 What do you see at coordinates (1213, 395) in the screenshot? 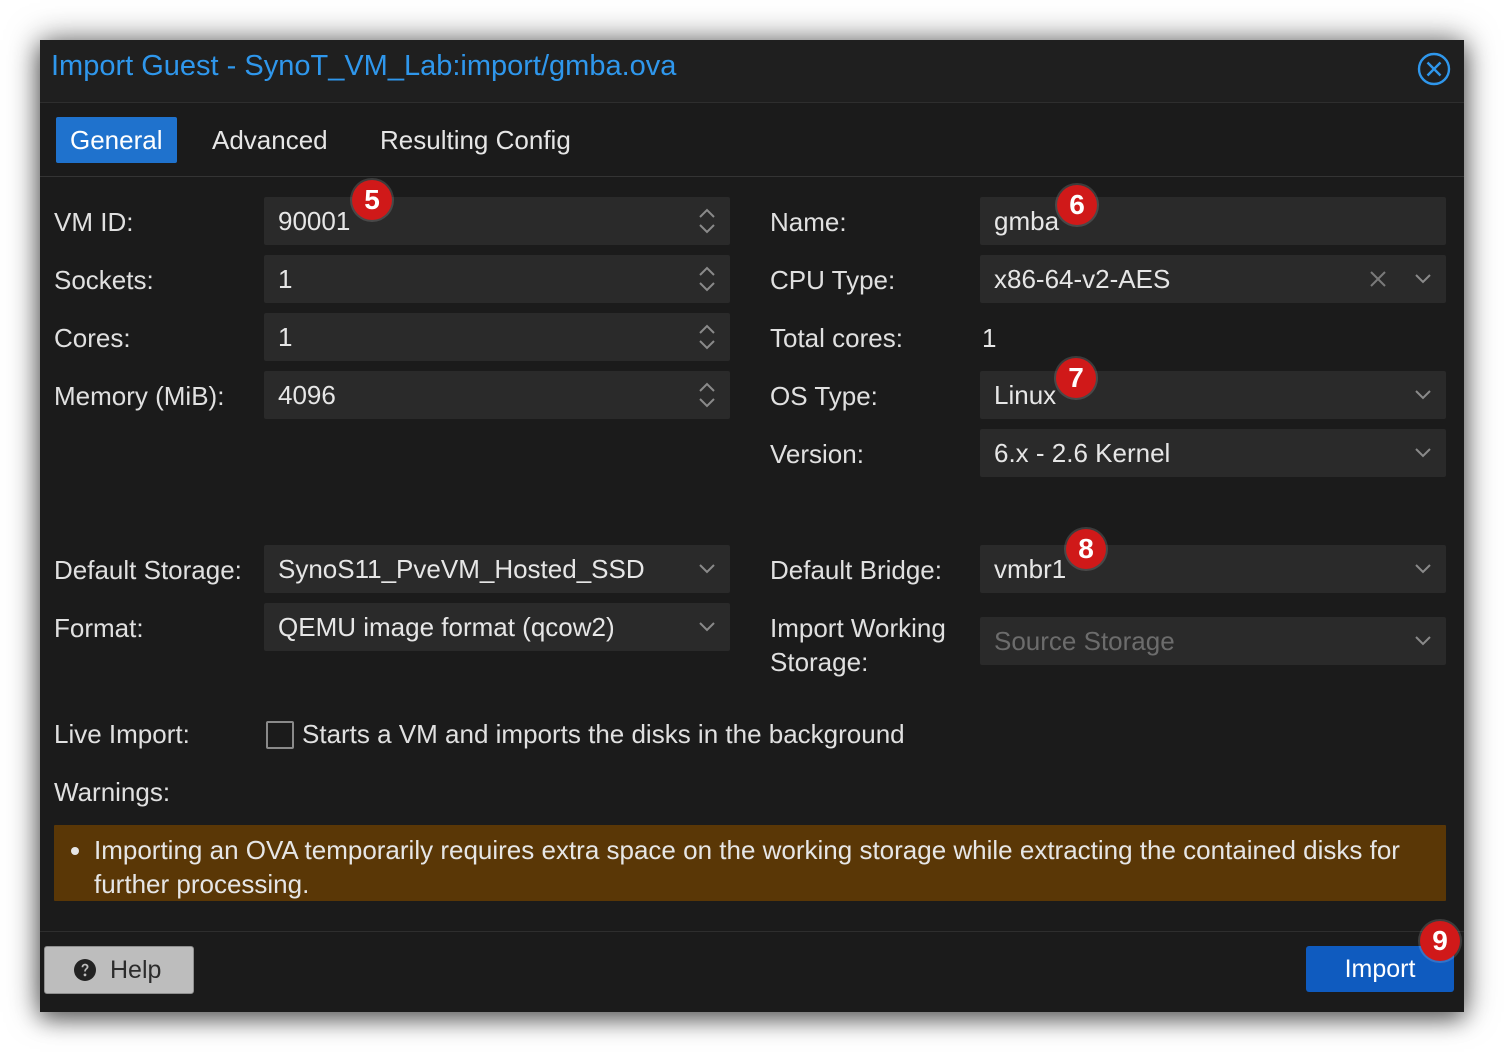
I see `os-type-select: Linux` at bounding box center [1213, 395].